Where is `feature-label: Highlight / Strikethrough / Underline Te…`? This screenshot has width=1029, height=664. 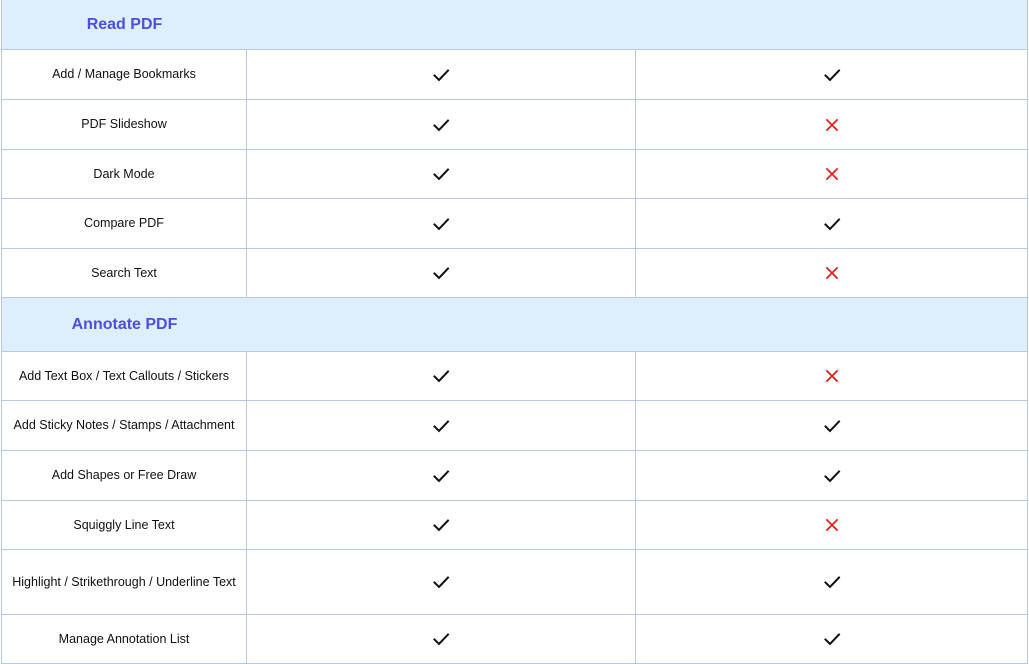
feature-label: Highlight / Strikethrough / Underline Te… is located at coordinates (124, 582).